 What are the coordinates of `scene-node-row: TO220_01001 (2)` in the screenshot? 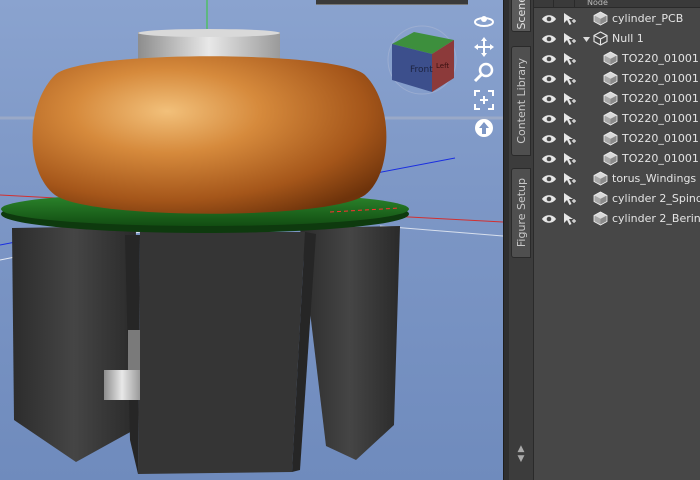 It's located at (617, 59).